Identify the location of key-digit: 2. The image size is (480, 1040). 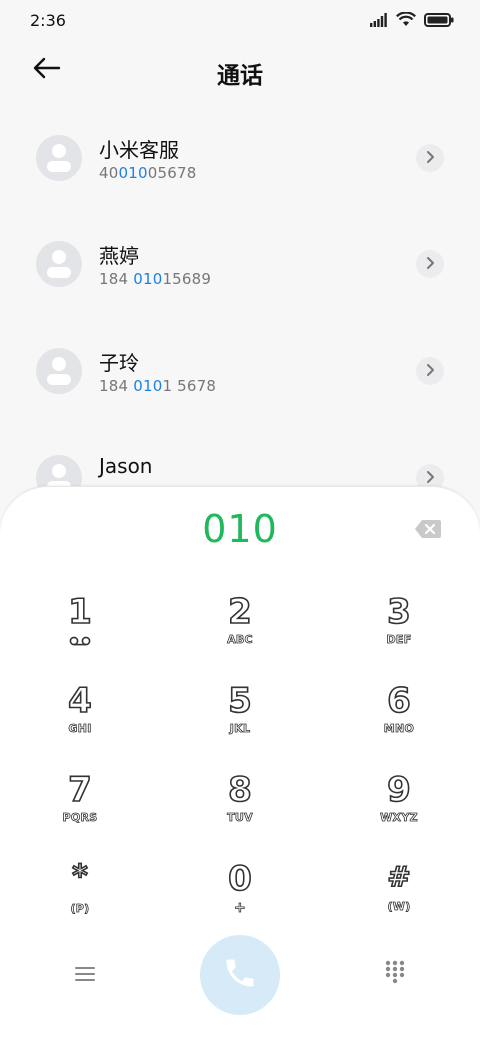
(239, 612).